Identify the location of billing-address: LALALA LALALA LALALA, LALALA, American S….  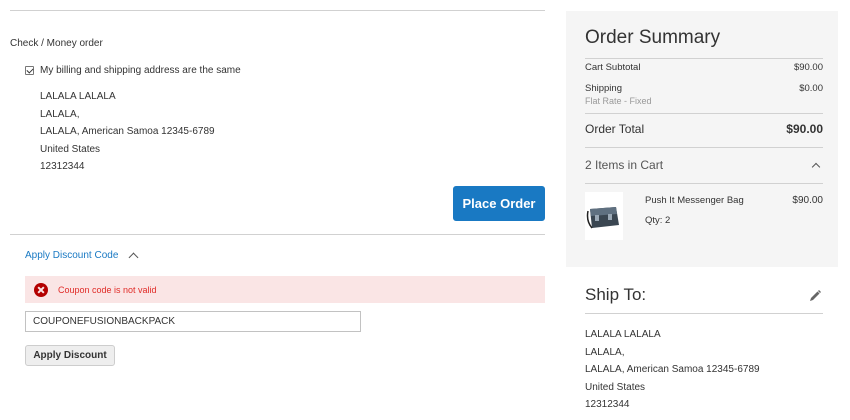
(127, 132).